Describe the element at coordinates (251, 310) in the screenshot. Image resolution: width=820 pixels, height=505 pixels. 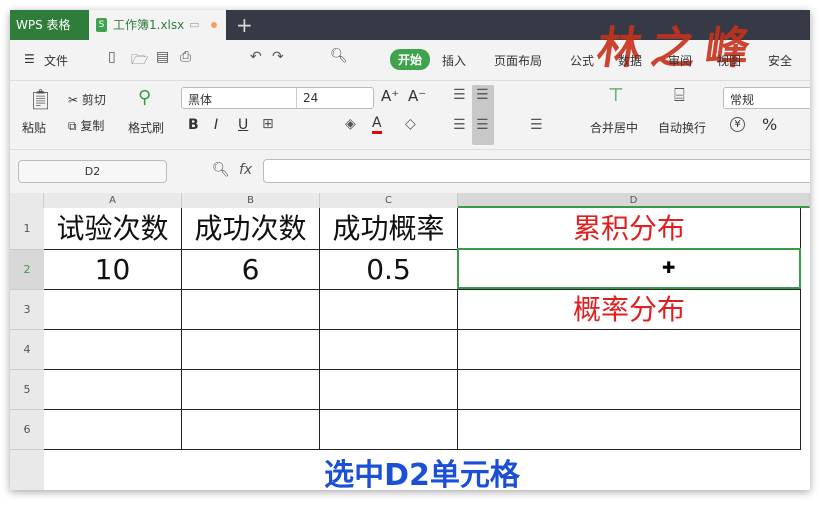
I see `cell-b3` at that location.